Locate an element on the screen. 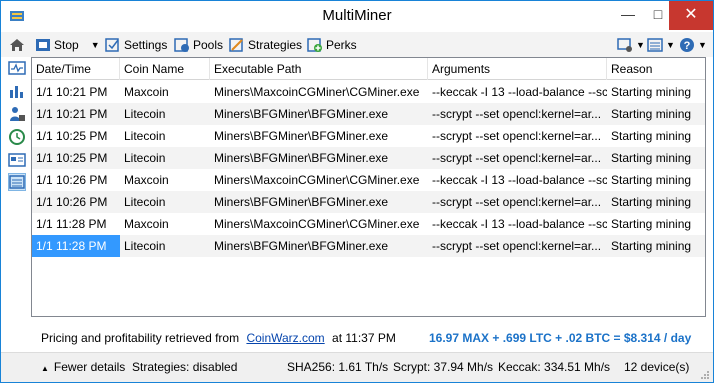  view-button: ▼ is located at coordinates (631, 44).